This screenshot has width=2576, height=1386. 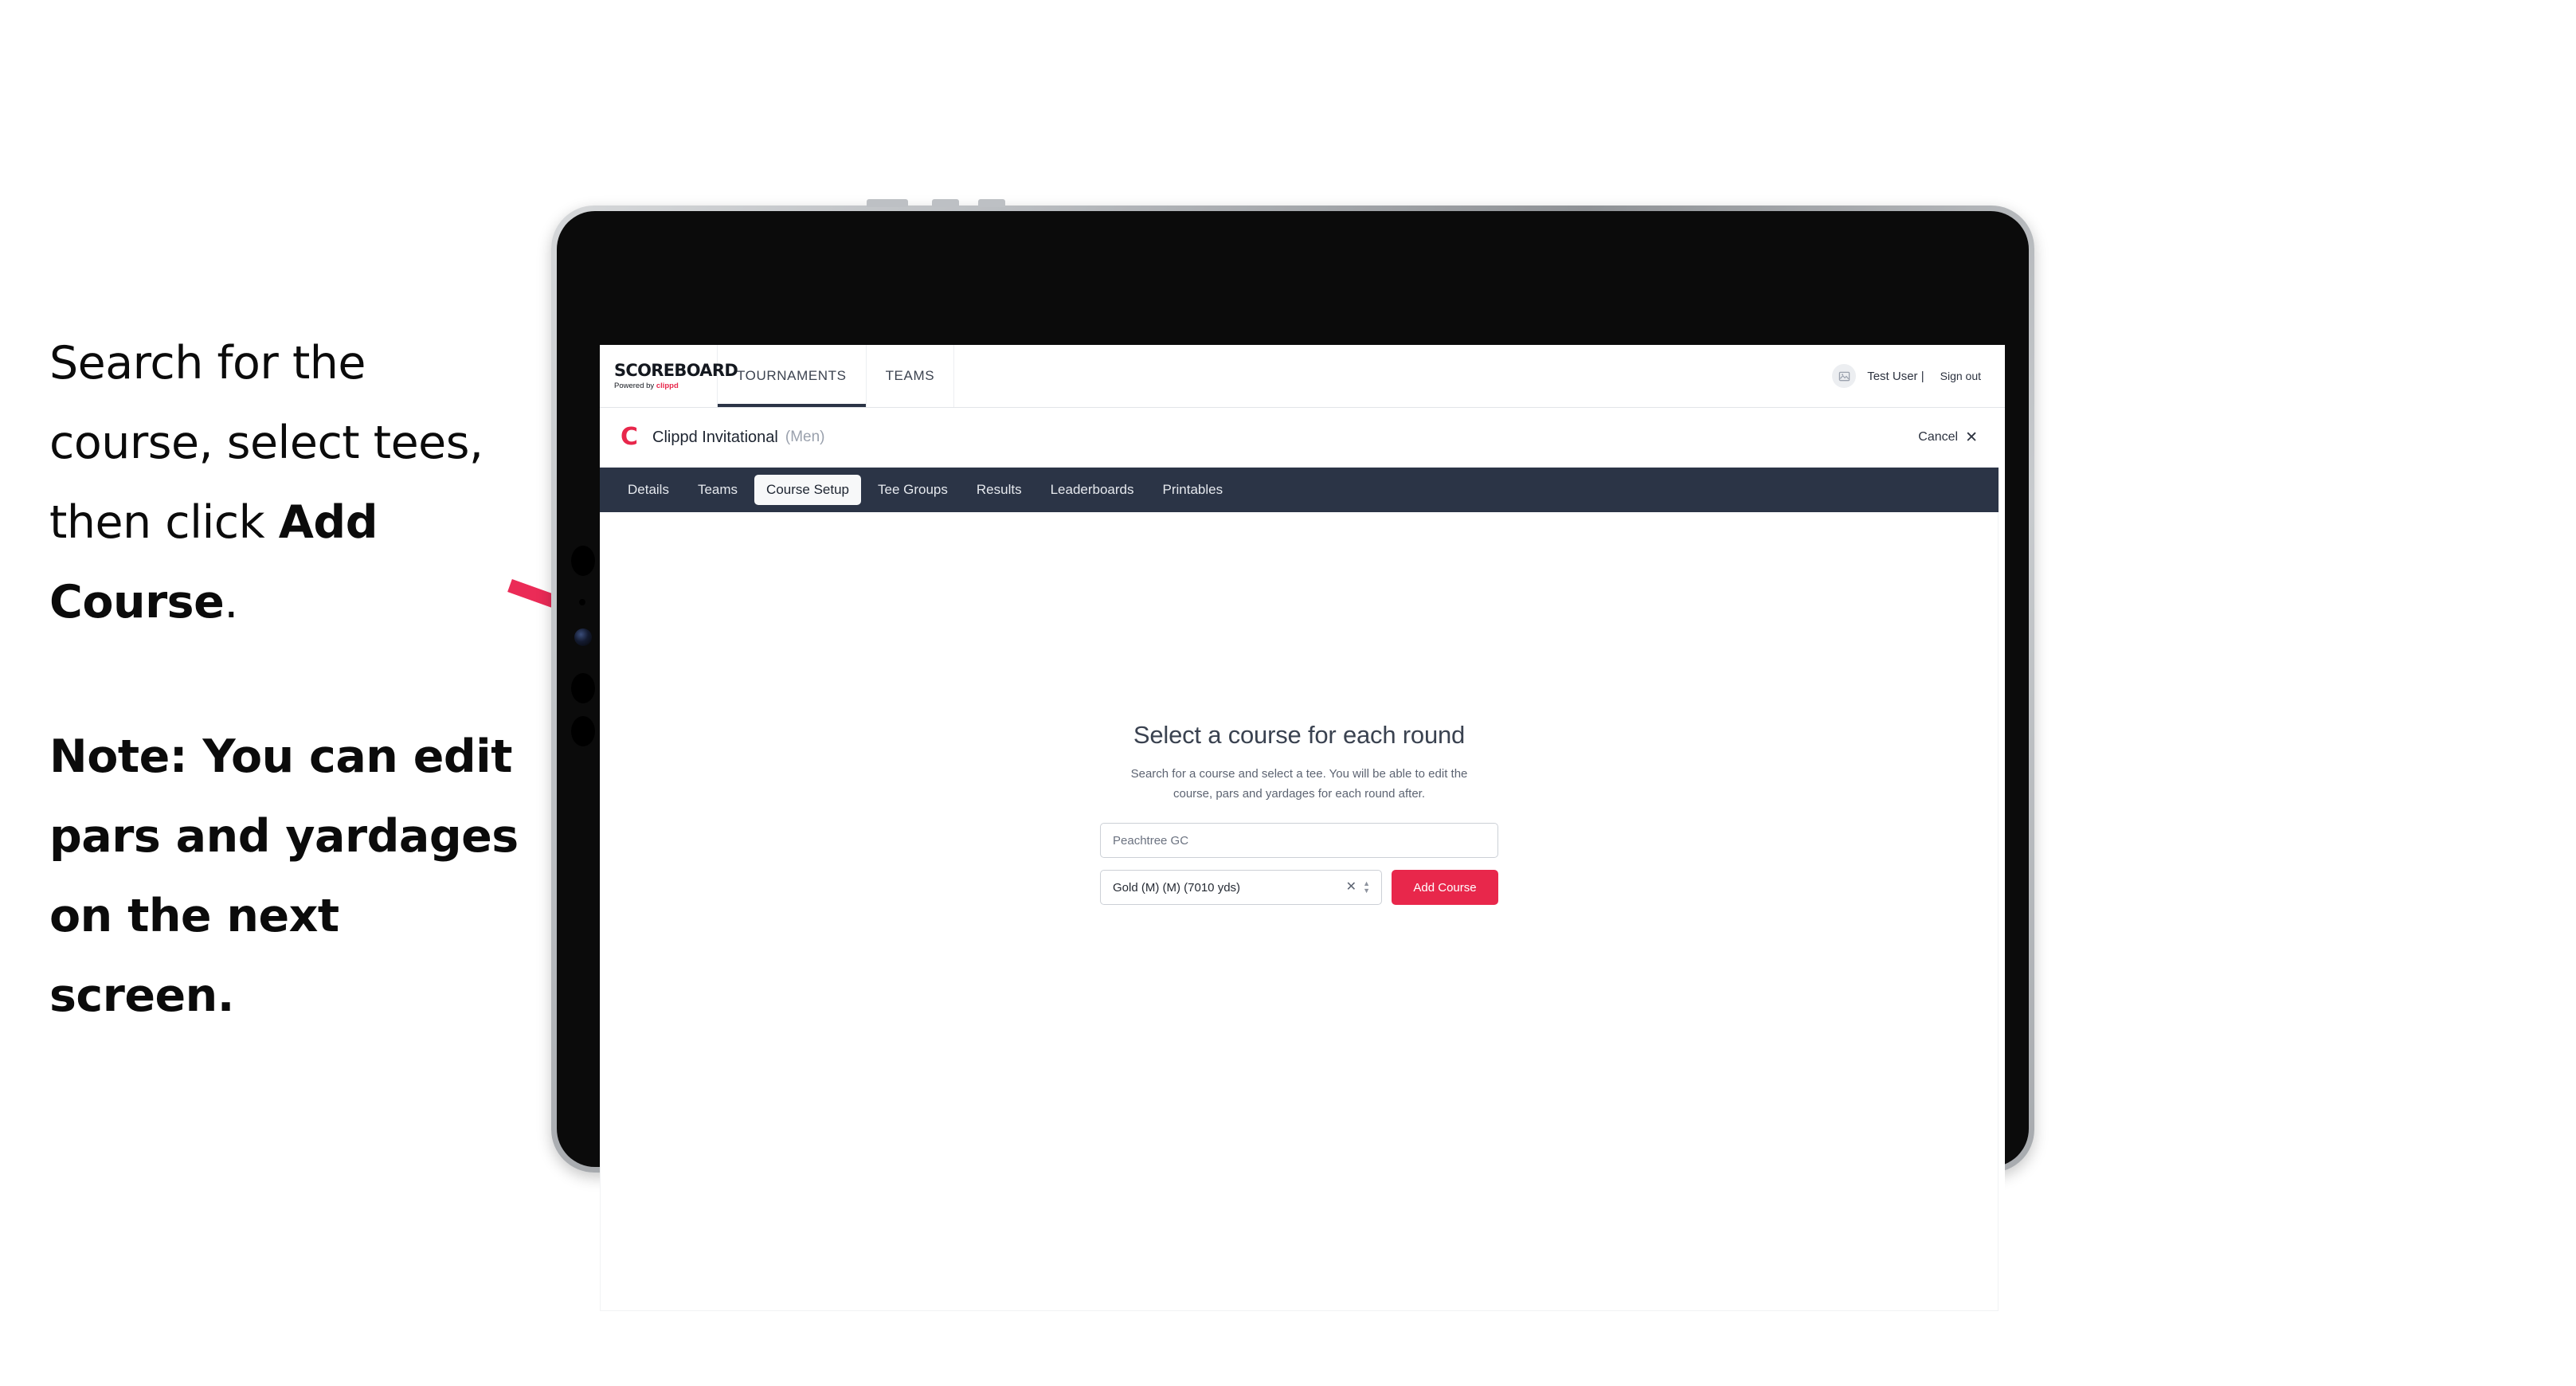 What do you see at coordinates (1844, 376) in the screenshot?
I see `broken-image-icon` at bounding box center [1844, 376].